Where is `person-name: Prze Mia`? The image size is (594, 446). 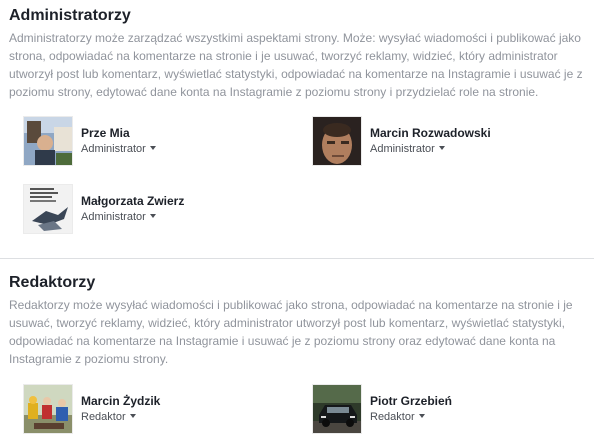 person-name: Prze Mia is located at coordinates (105, 133).